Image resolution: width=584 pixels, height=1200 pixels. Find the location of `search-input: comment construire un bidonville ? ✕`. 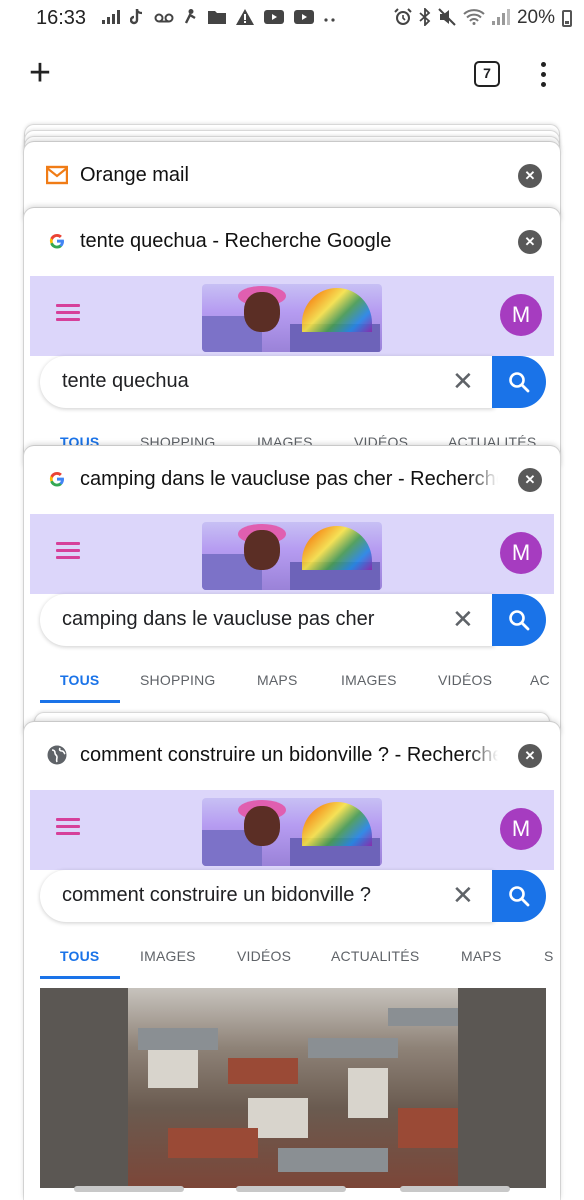

search-input: comment construire un bidonville ? ✕ is located at coordinates (267, 896).